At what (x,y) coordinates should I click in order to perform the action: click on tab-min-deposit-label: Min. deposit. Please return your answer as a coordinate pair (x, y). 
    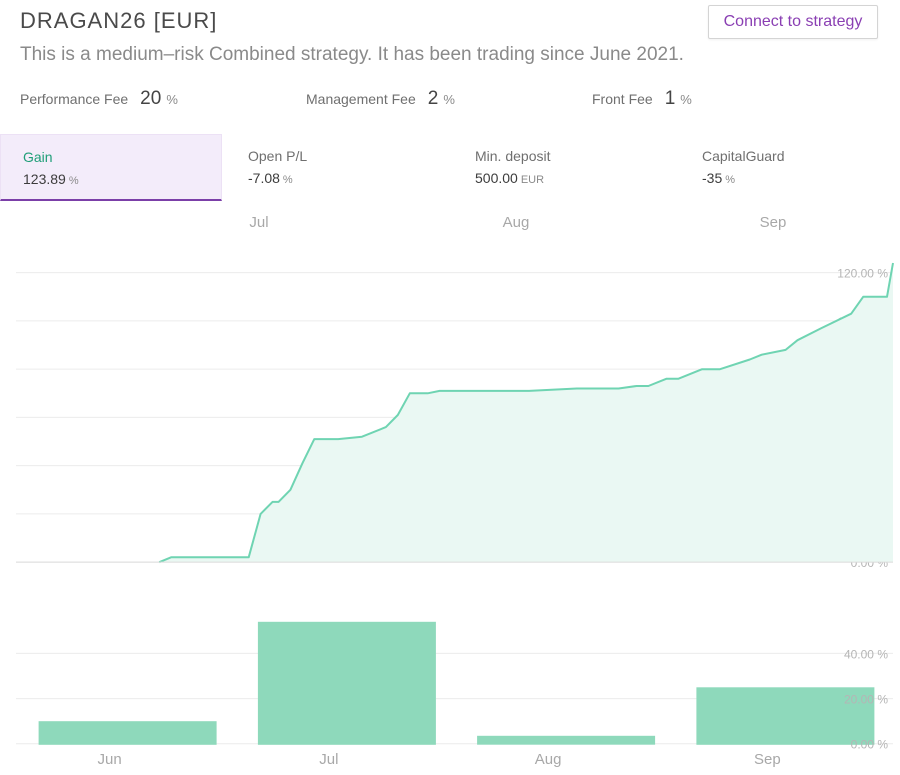
    Looking at the image, I should click on (513, 156).